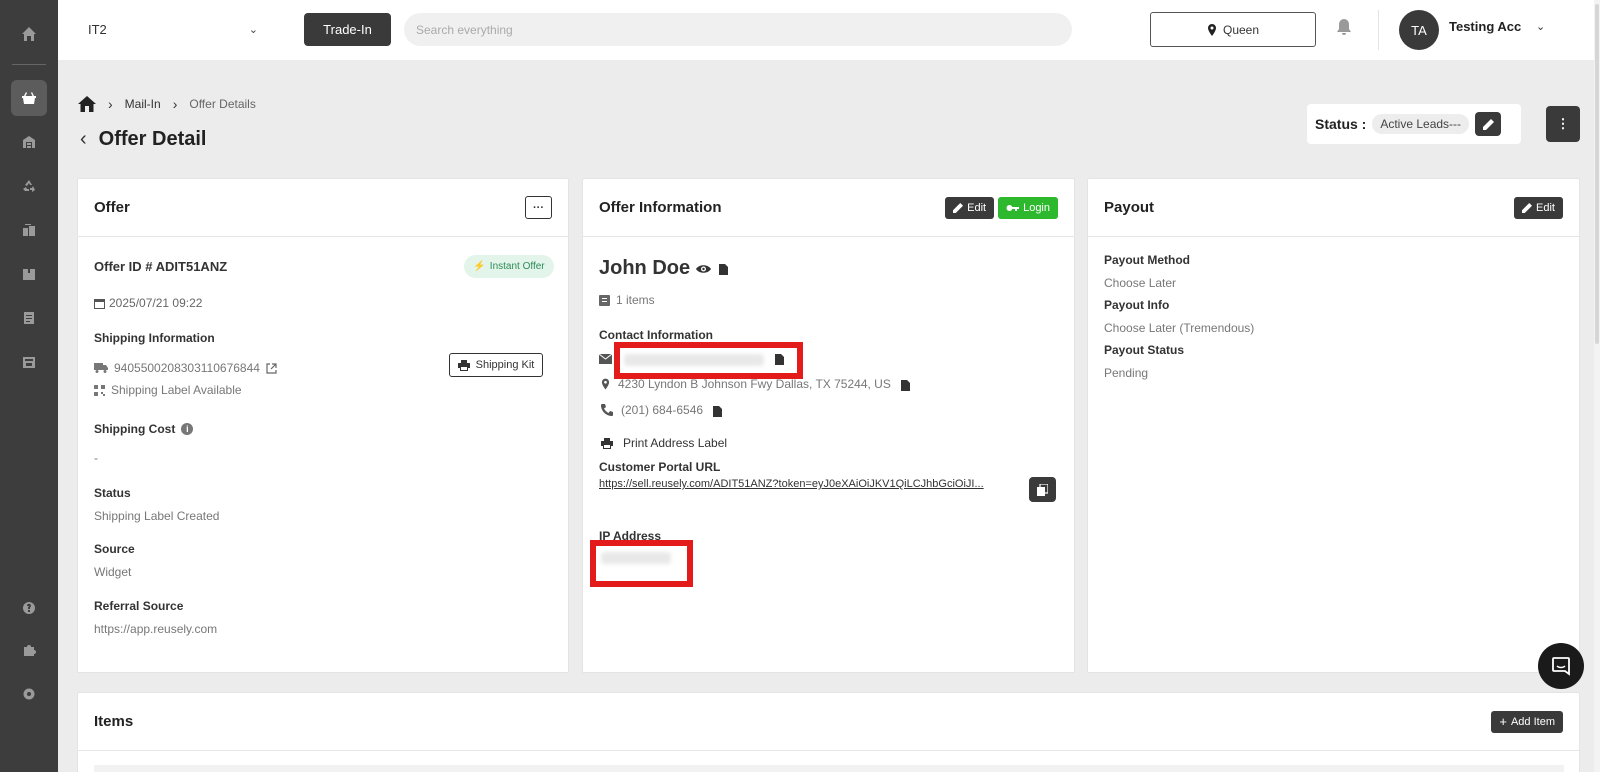  I want to click on edit-payout-button: Edit, so click(1538, 207).